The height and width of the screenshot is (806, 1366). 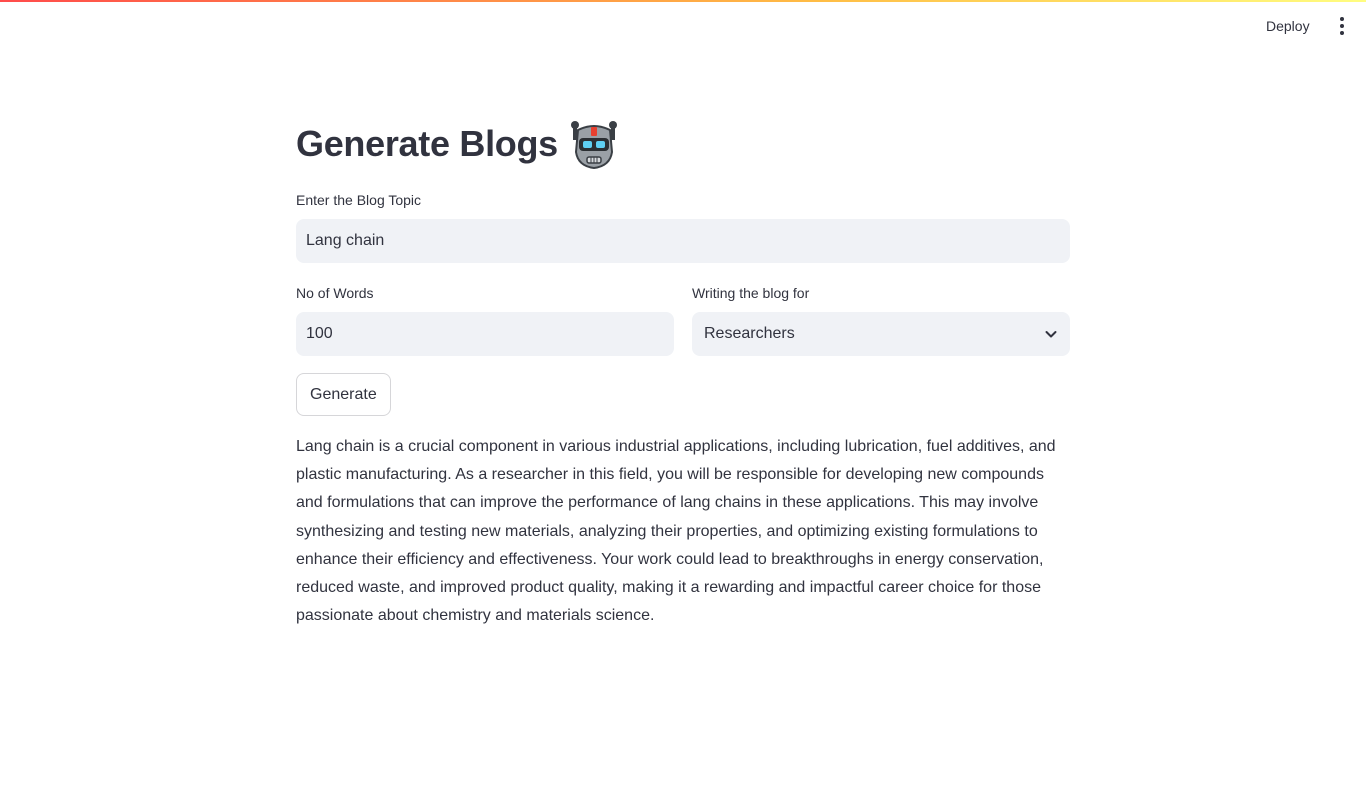 I want to click on words-label: No of Words, so click(x=335, y=293).